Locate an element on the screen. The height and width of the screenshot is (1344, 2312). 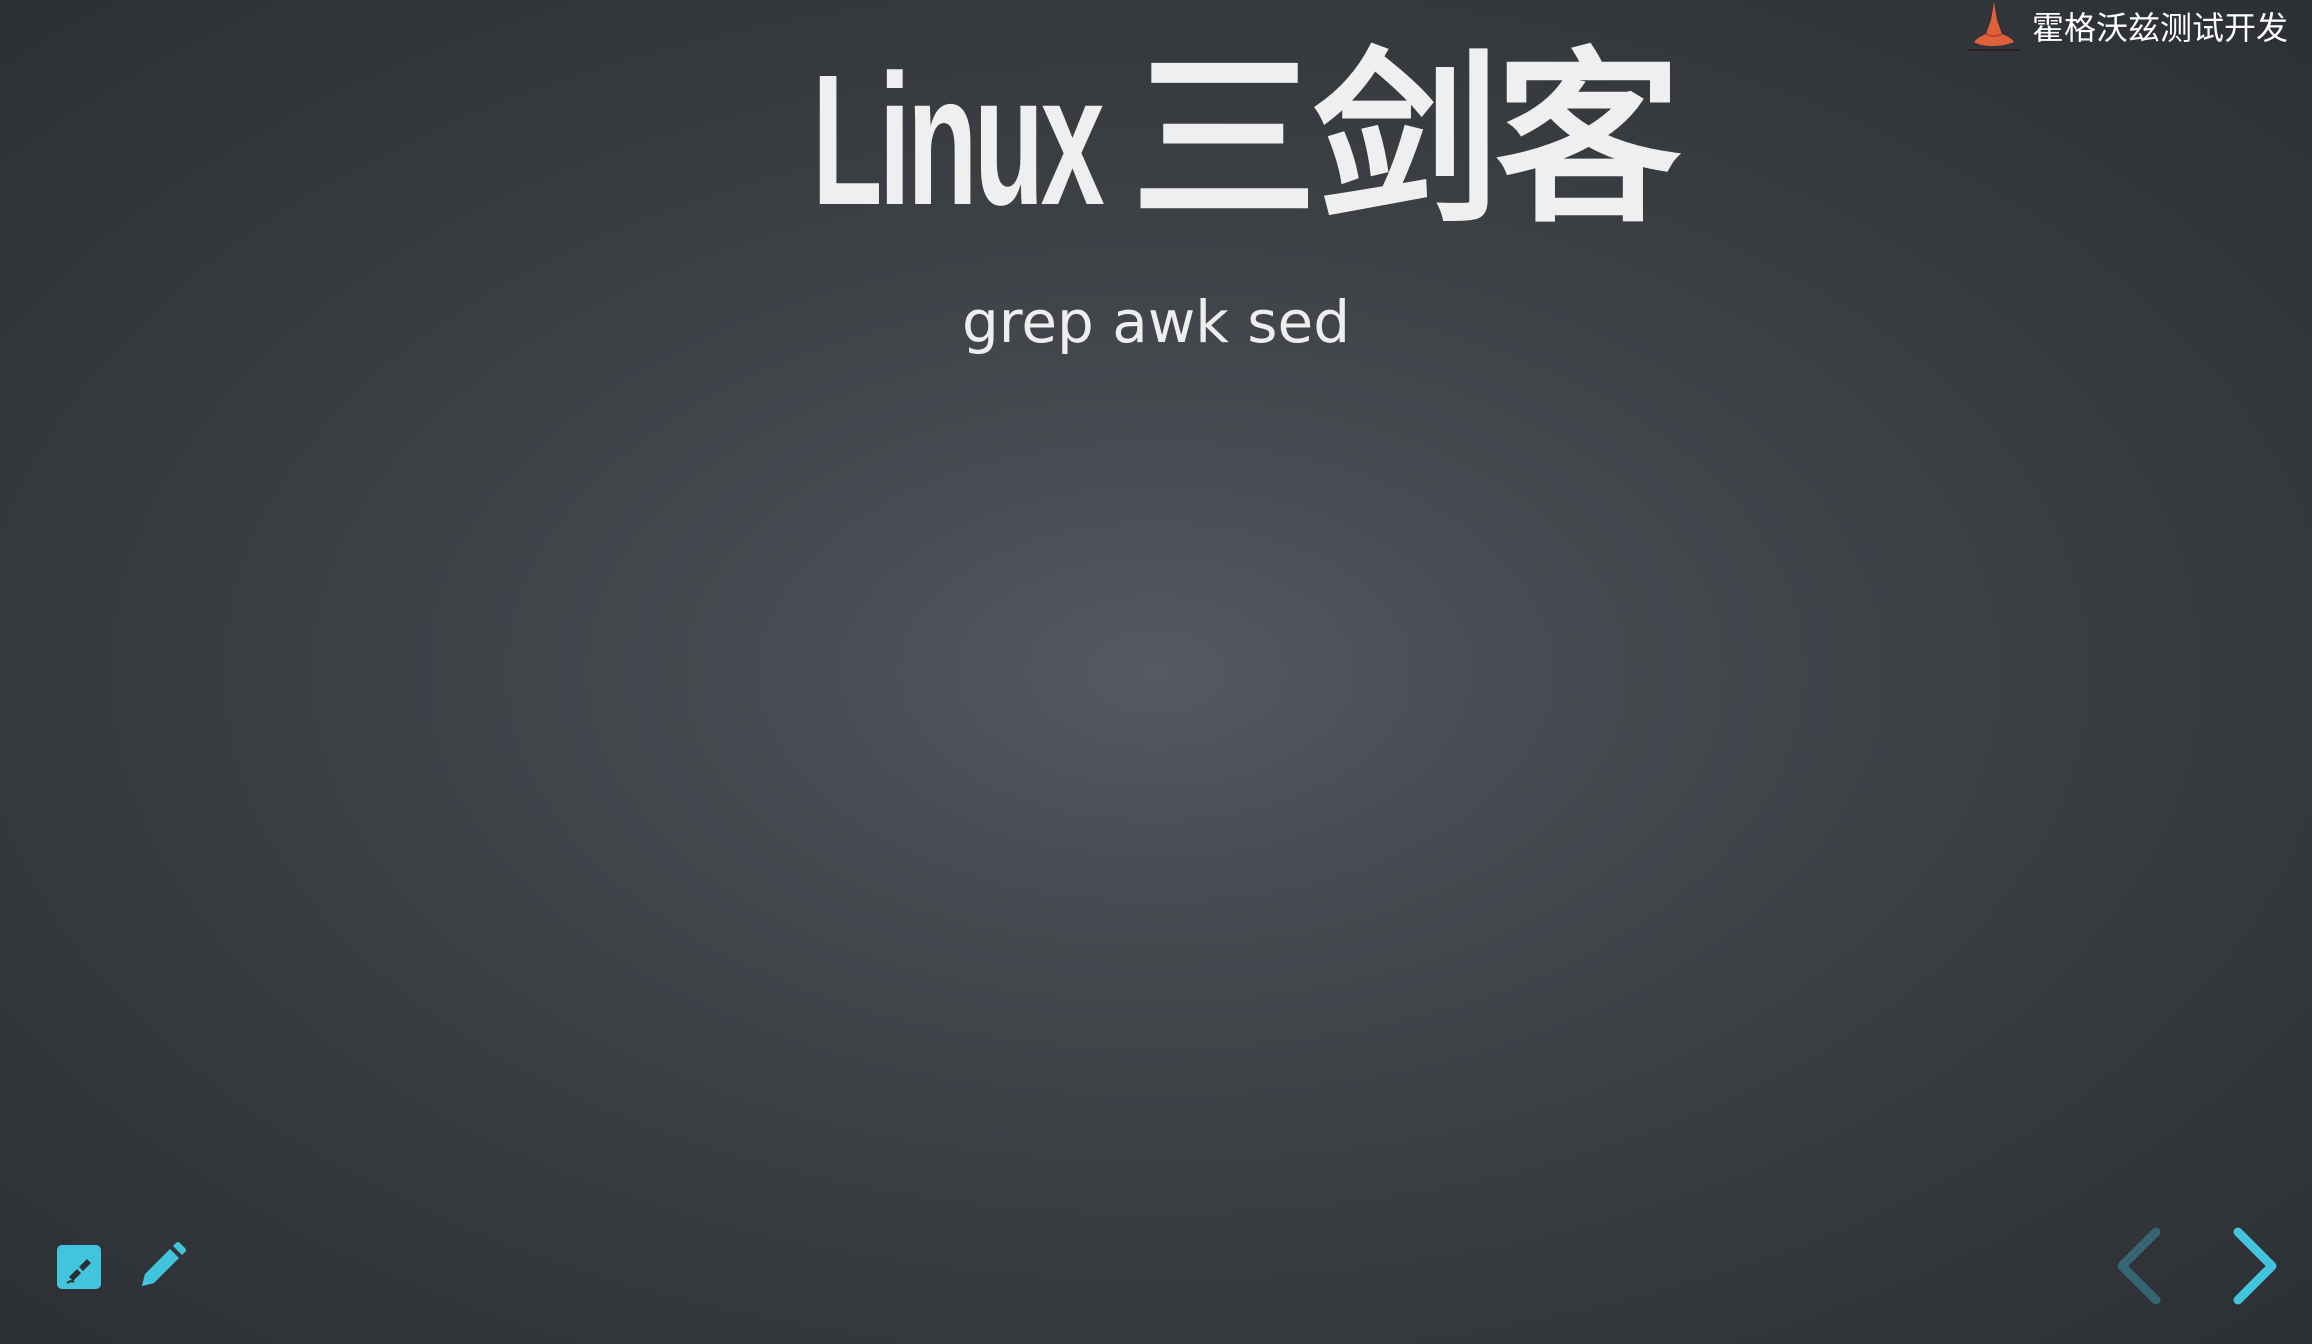
next-slide-button is located at coordinates (2254, 1266).